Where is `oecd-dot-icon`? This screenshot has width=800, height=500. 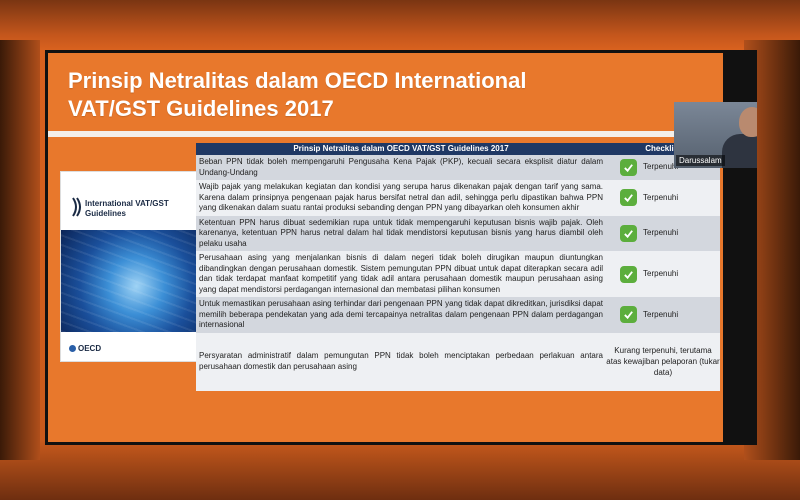
oecd-dot-icon is located at coordinates (72, 349).